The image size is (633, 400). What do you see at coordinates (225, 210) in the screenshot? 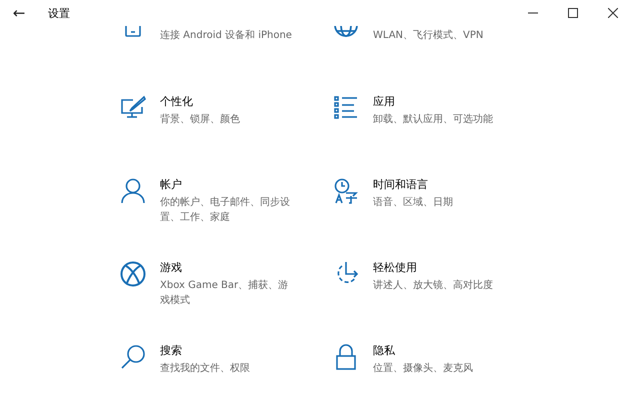
I see `tile-description: 你的帐户、电子邮件、同步设置、工作、家庭` at bounding box center [225, 210].